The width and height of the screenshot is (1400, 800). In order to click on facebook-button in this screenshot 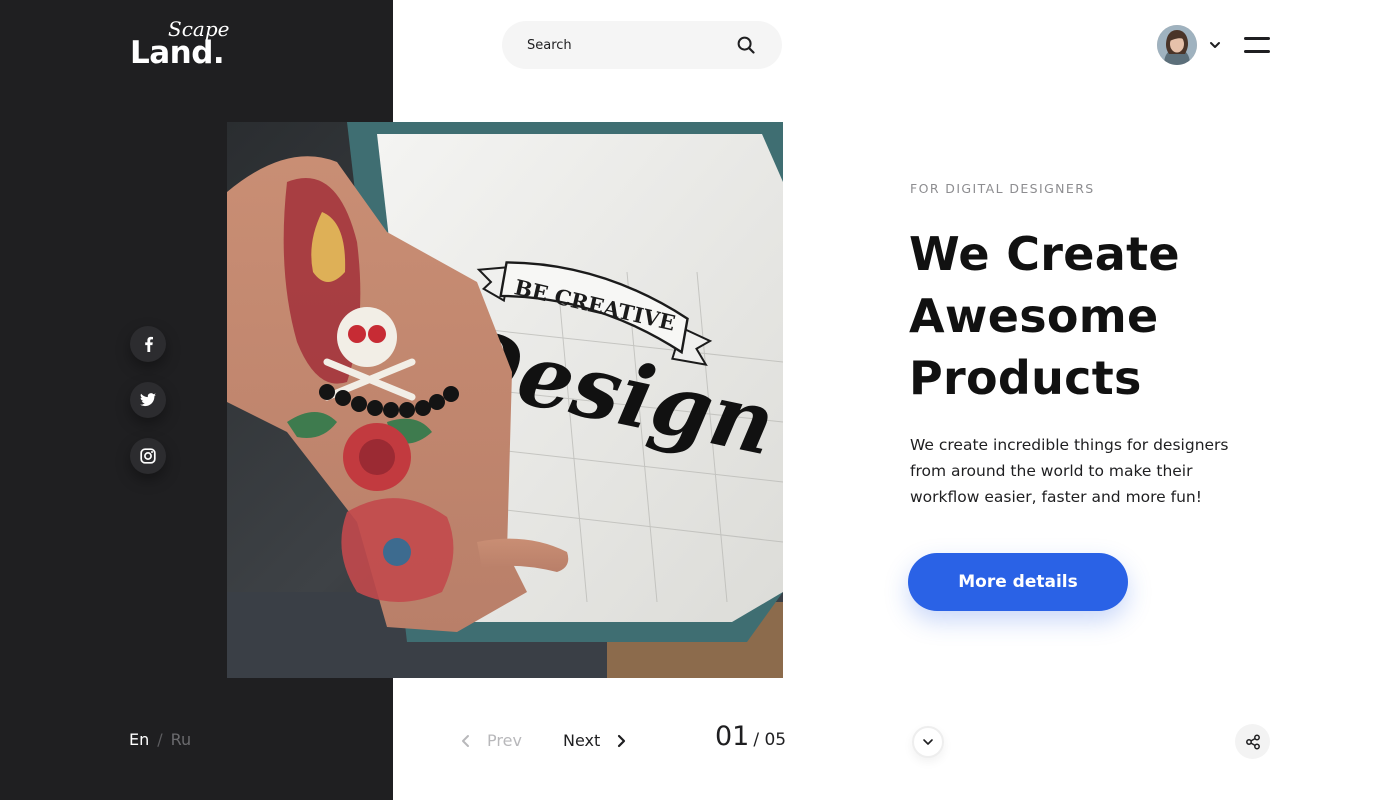, I will do `click(148, 344)`.